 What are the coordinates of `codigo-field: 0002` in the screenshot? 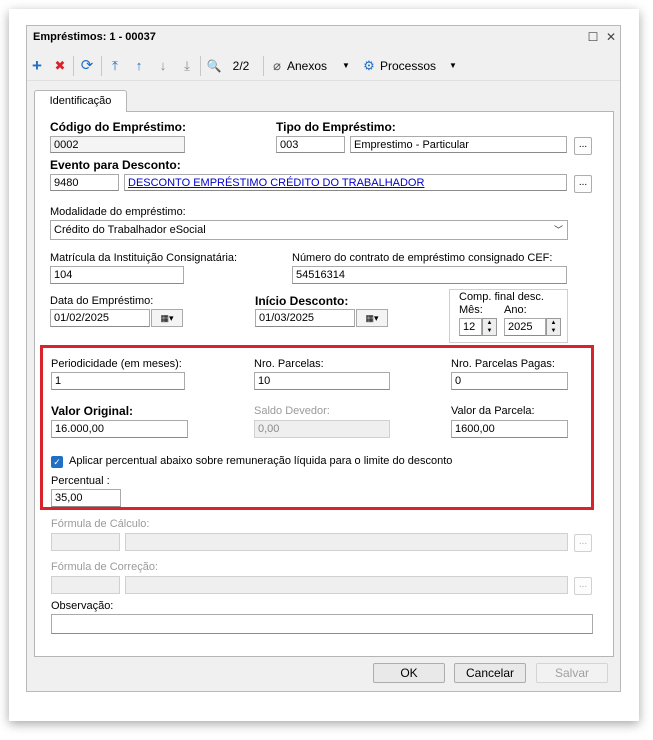 It's located at (117, 144).